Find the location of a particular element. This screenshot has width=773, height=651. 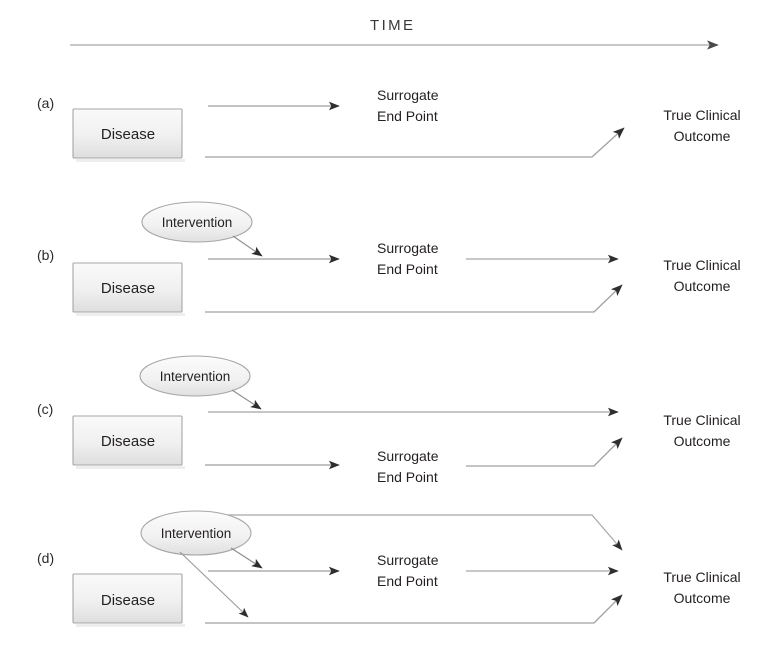

outcome-label-d-line1: True Clinical is located at coordinates (702, 577).